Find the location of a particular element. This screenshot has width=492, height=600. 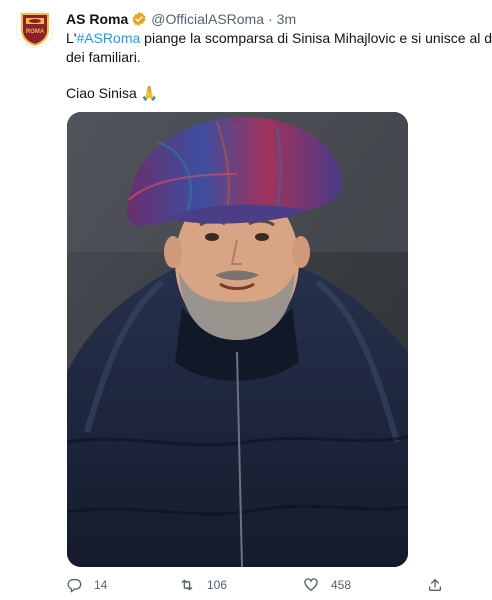

retweet-button: 106 is located at coordinates (203, 585).